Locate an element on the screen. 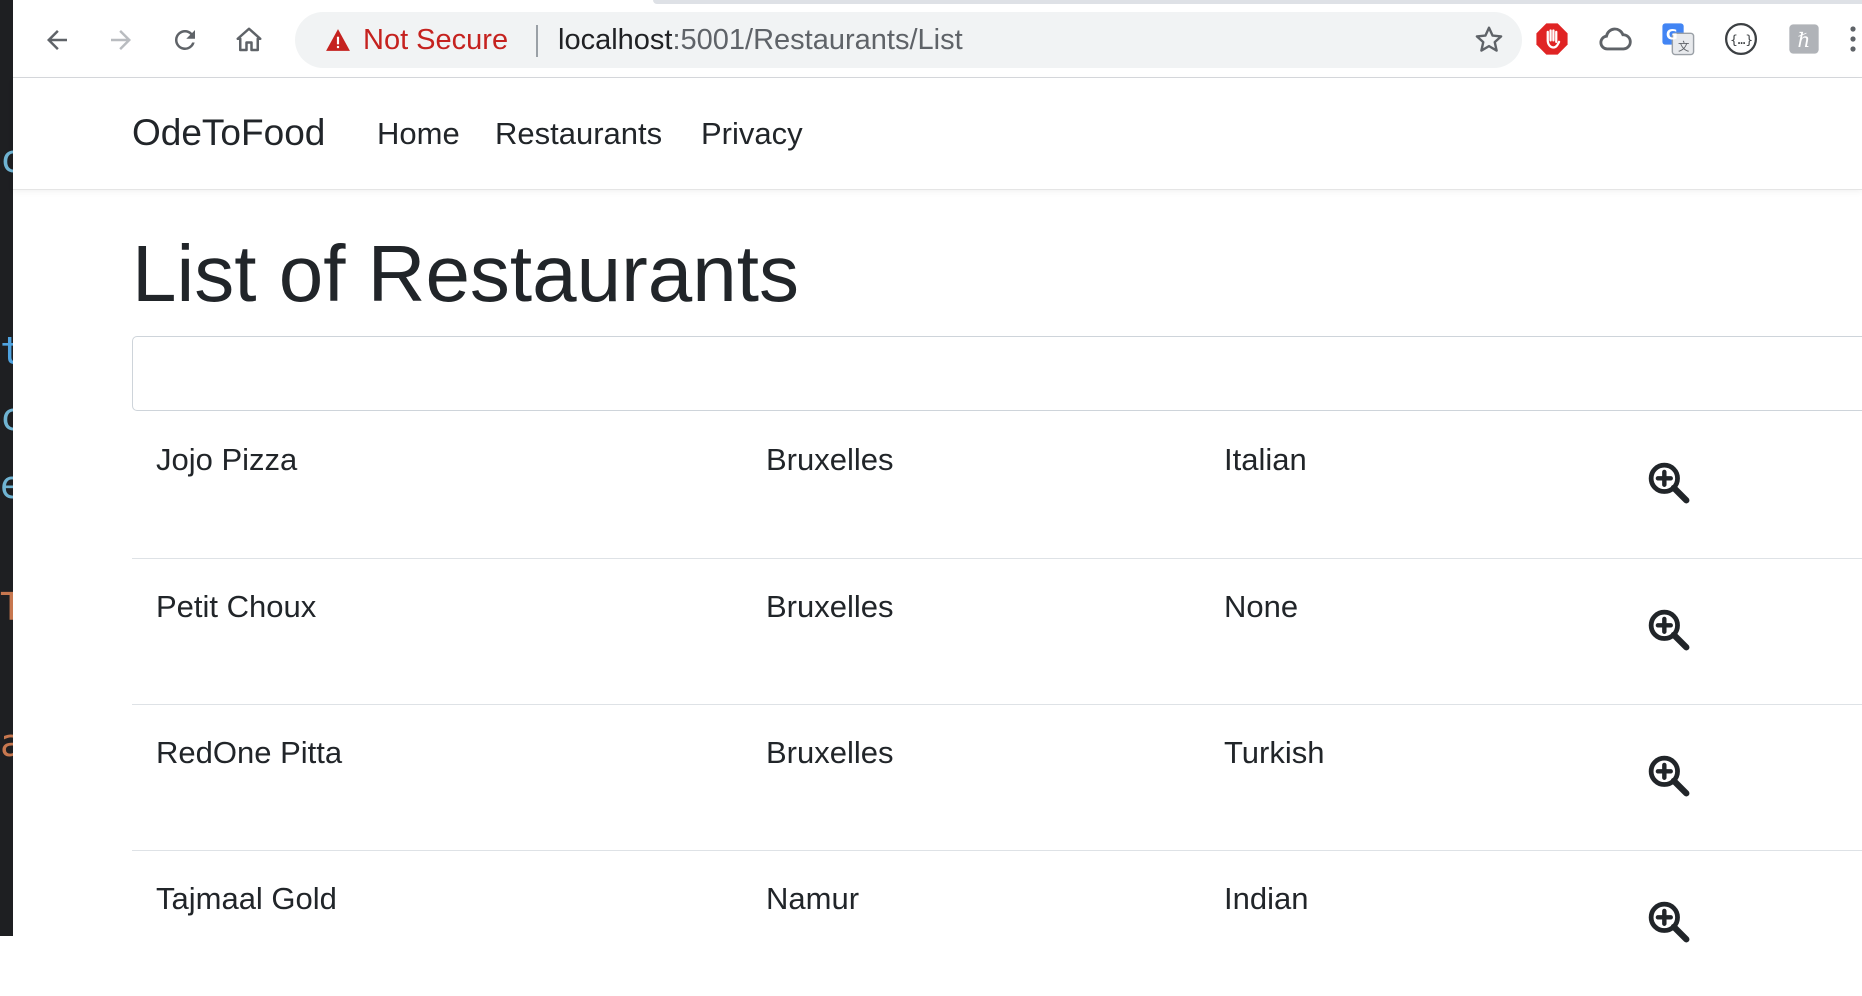  extension-h-button: ℏ is located at coordinates (1804, 39).